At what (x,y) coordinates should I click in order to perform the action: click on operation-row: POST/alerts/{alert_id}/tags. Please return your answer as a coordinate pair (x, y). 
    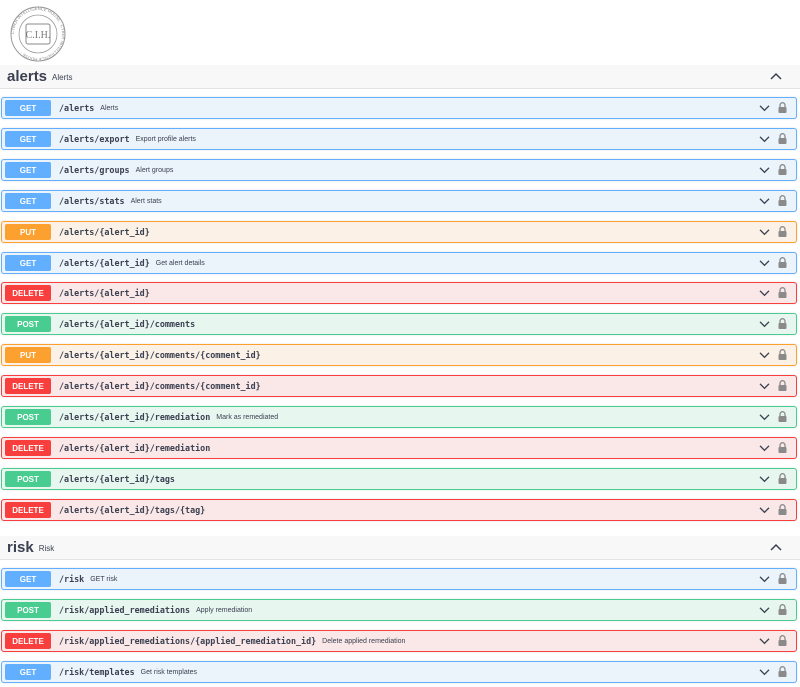
    Looking at the image, I should click on (399, 479).